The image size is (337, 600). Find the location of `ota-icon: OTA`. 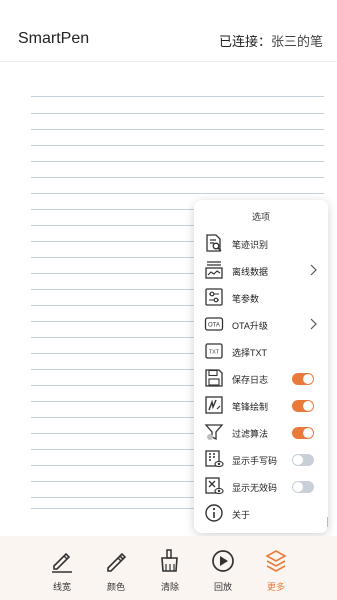

ota-icon: OTA is located at coordinates (214, 324).